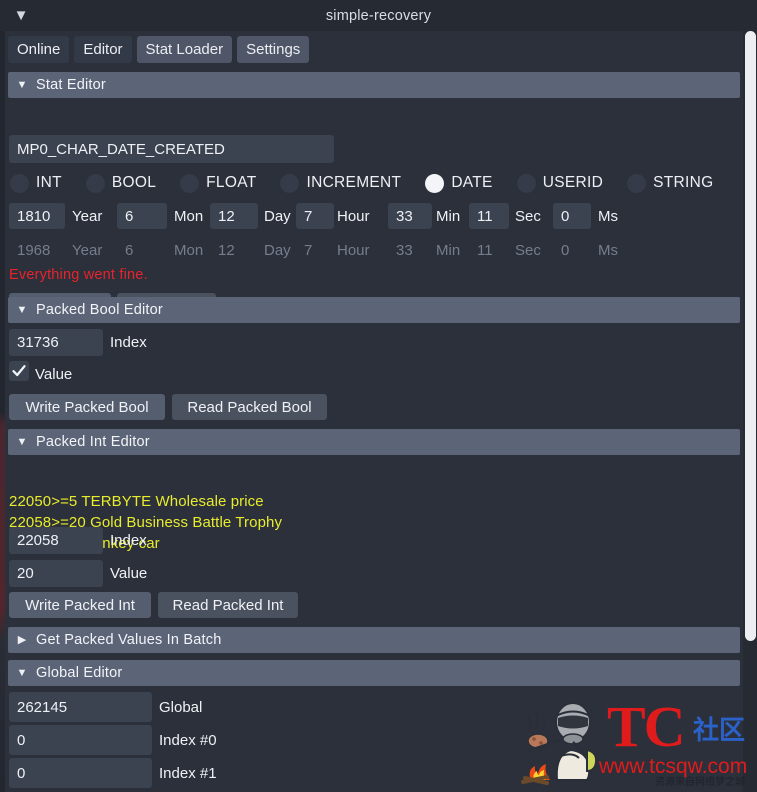  Describe the element at coordinates (56, 540) in the screenshot. I see `packed-int-index-input: 22058` at that location.